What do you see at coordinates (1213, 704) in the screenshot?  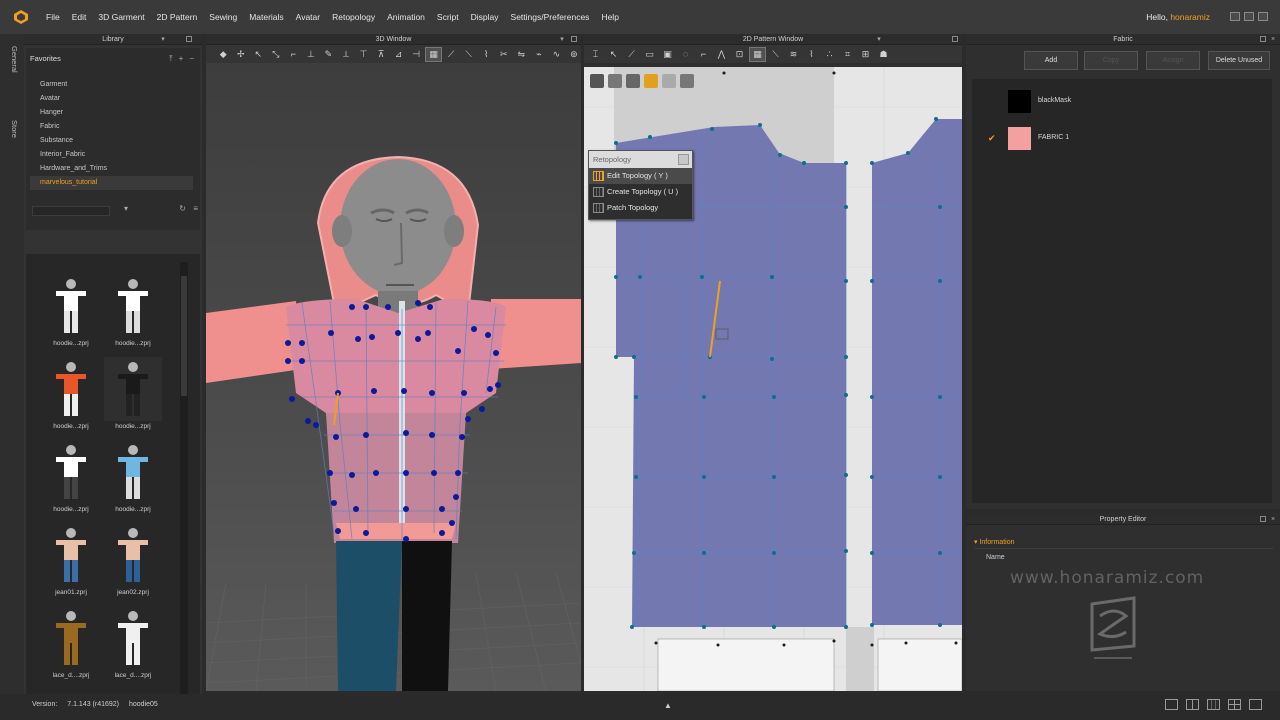 I see `layout-three-icon` at bounding box center [1213, 704].